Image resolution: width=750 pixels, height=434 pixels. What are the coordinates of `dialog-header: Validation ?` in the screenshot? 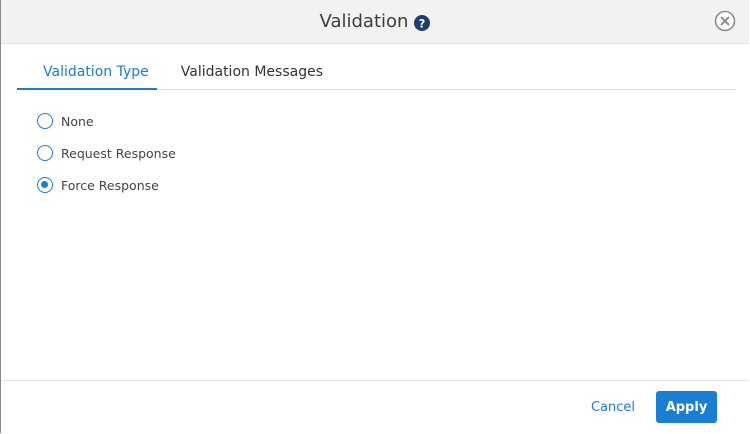 It's located at (375, 22).